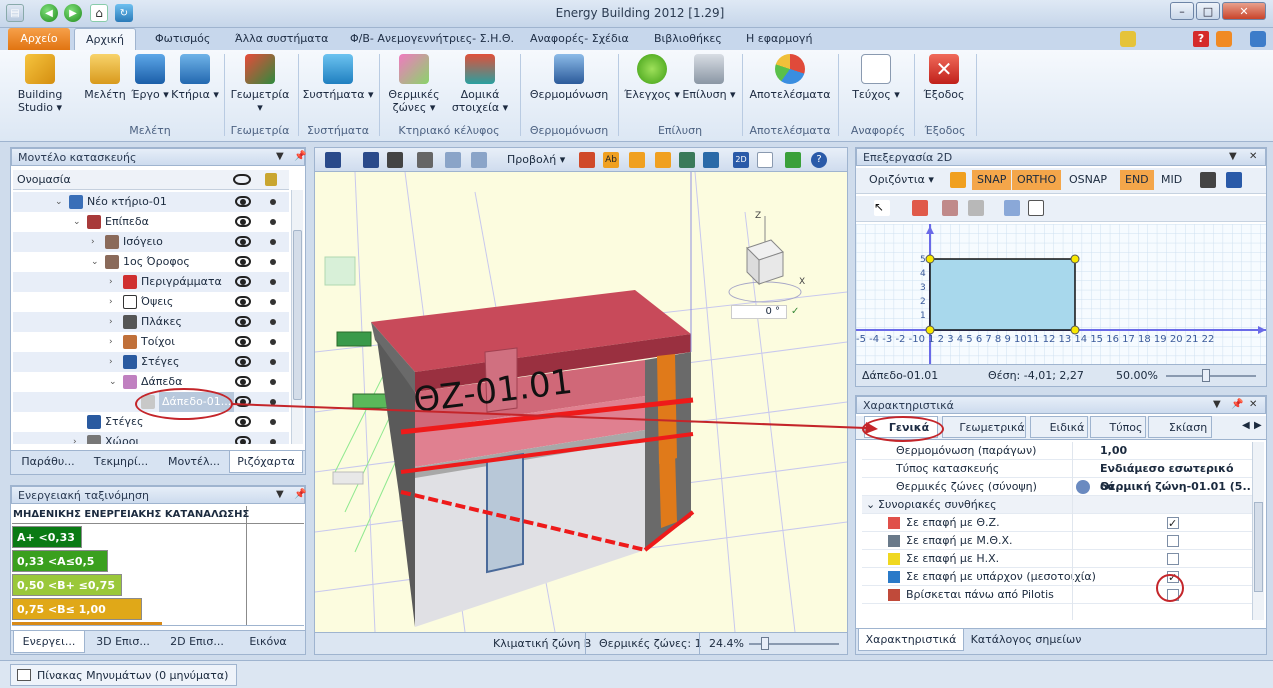  Describe the element at coordinates (876, 77) in the screenshot. I see `report-button: Τεύχος ▾` at that location.